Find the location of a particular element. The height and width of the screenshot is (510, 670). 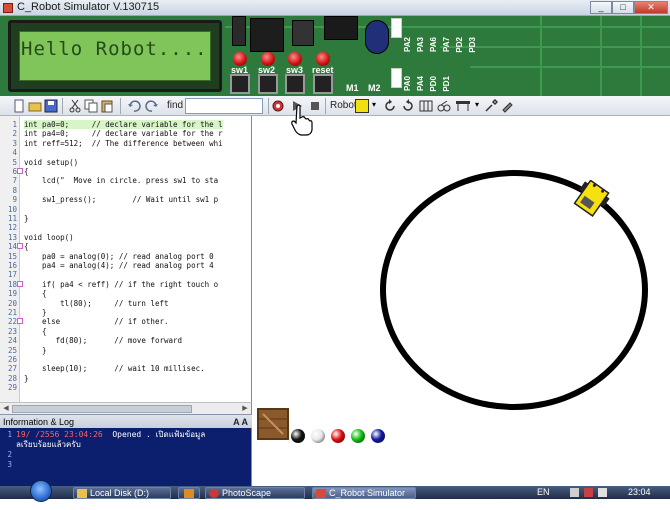

code-line: 9 sw1_press(); // Wait until sw1 p is located at coordinates (125, 200).